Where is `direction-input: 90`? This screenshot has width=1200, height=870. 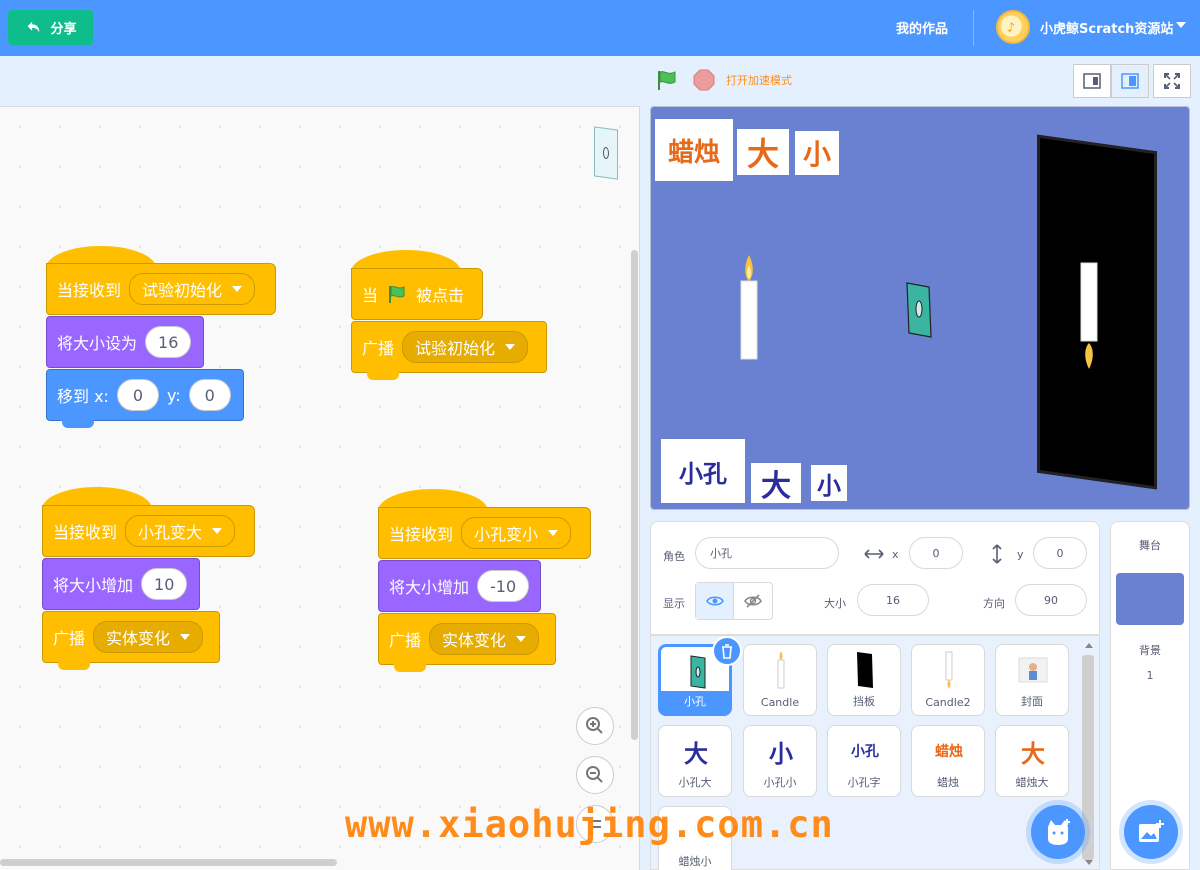 direction-input: 90 is located at coordinates (1051, 600).